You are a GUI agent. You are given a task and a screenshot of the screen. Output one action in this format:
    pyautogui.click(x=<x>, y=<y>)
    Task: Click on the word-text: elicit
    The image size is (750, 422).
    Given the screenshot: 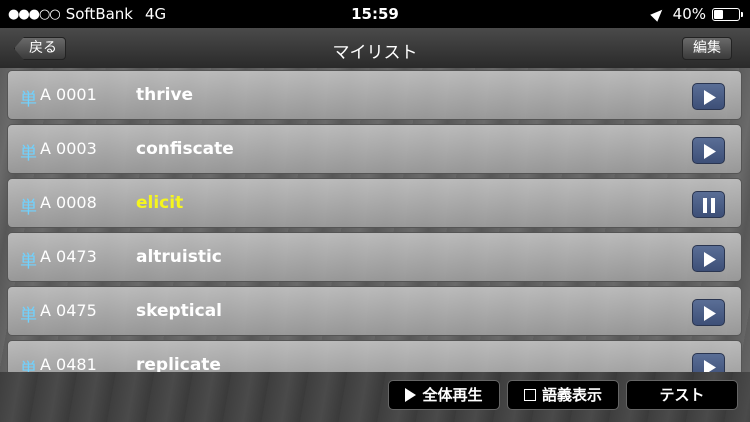 What is the action you would take?
    pyautogui.click(x=160, y=203)
    